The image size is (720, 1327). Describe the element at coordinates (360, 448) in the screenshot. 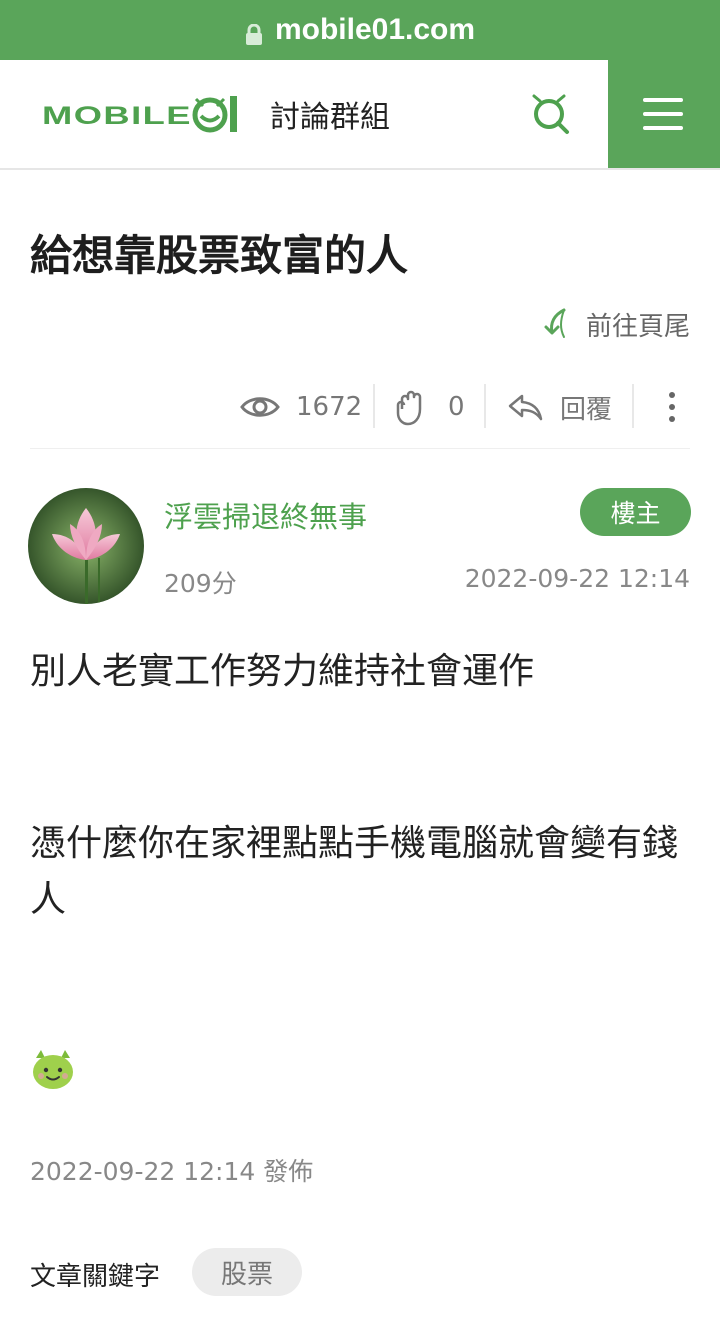

I see `divider` at that location.